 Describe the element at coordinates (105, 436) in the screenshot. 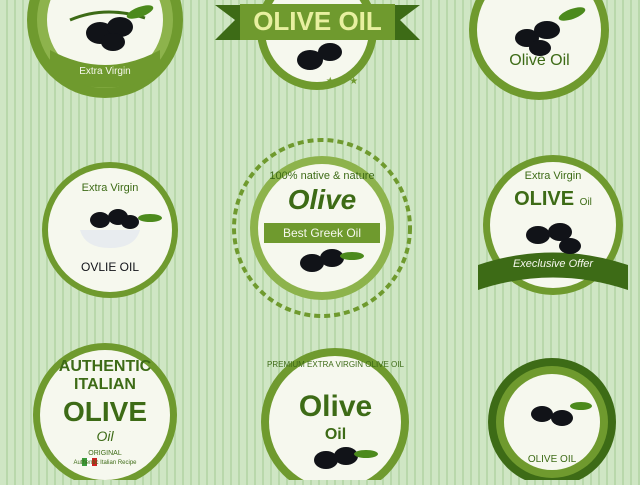

I see `badge-script: Oil` at that location.